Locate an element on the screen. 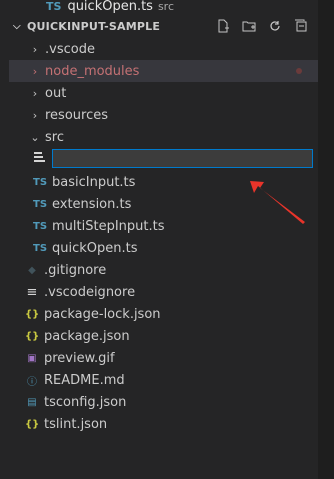 Image resolution: width=334 pixels, height=479 pixels. arrow-shape is located at coordinates (277, 202).